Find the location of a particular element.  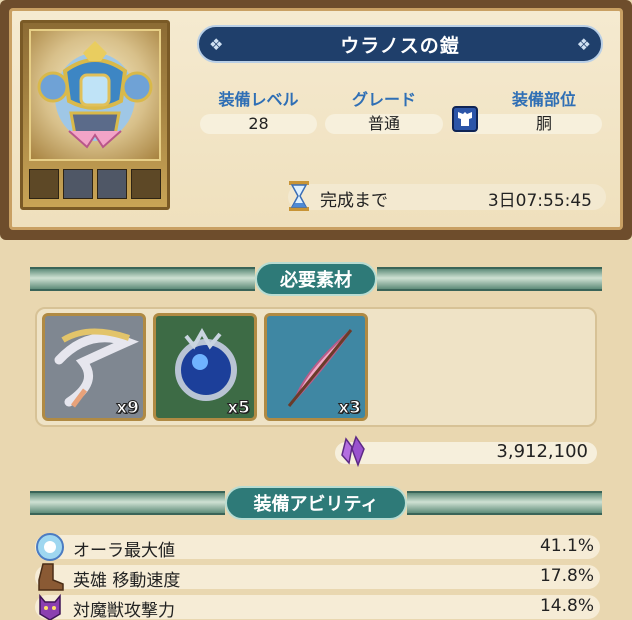

ability-name: オーラ最大値 is located at coordinates (124, 551).